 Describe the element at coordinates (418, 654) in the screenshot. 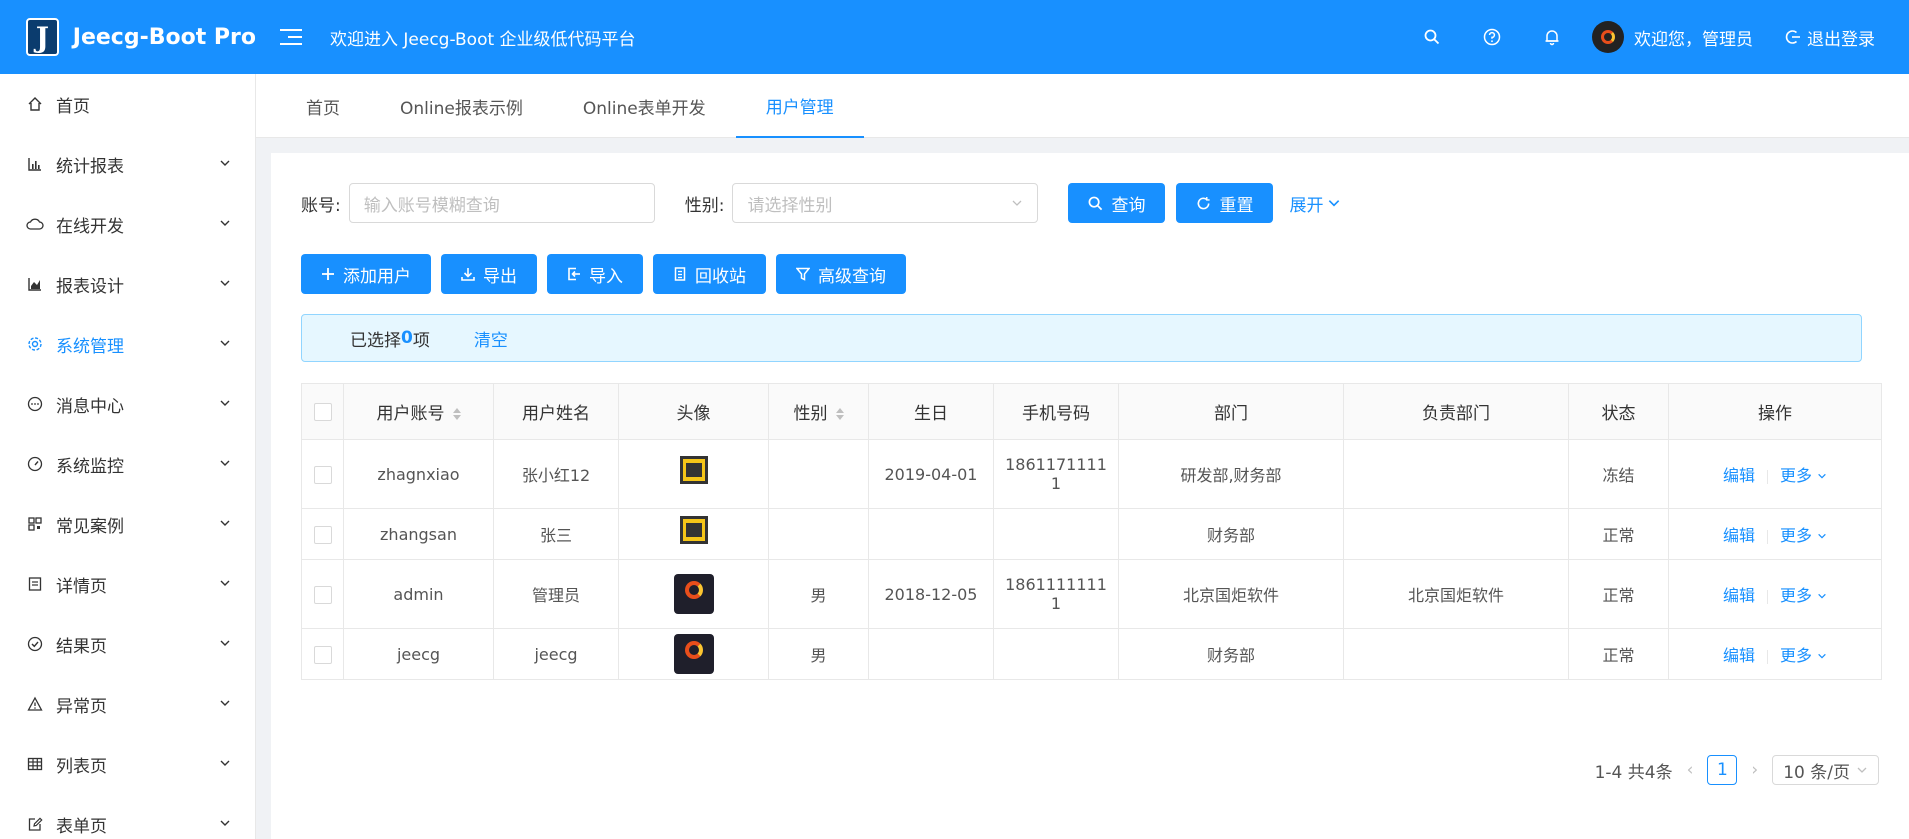

I see `cell-account: jeecg` at that location.